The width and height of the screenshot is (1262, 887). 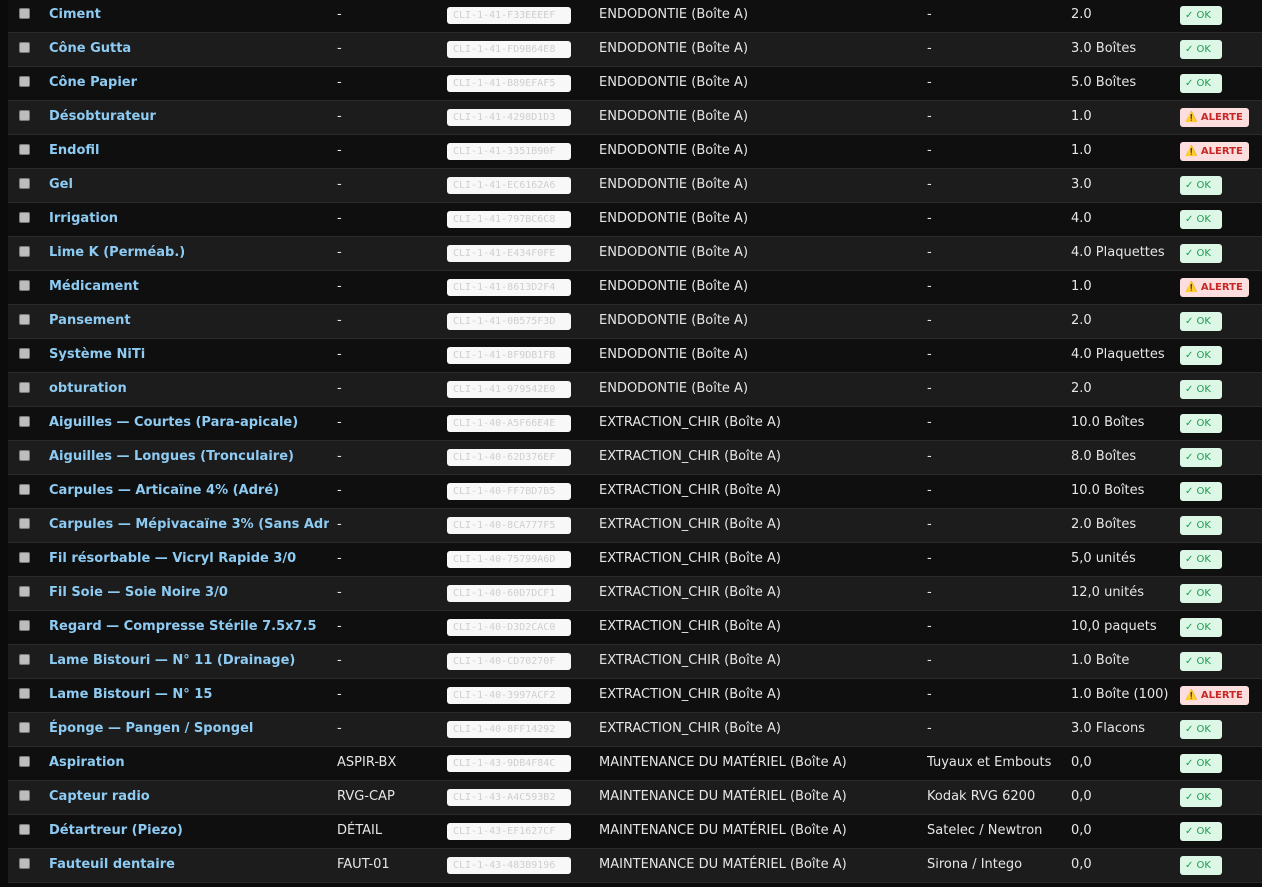 I want to click on item-name-link: Désobturateur, so click(x=189, y=118).